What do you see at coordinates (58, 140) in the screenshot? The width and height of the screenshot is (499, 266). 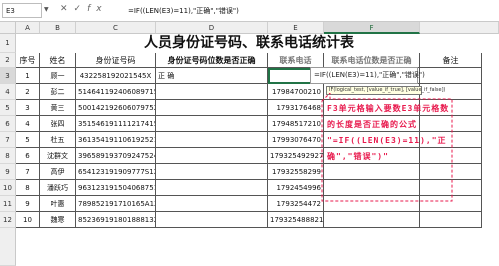 I see `table-cell-name: 杜五` at bounding box center [58, 140].